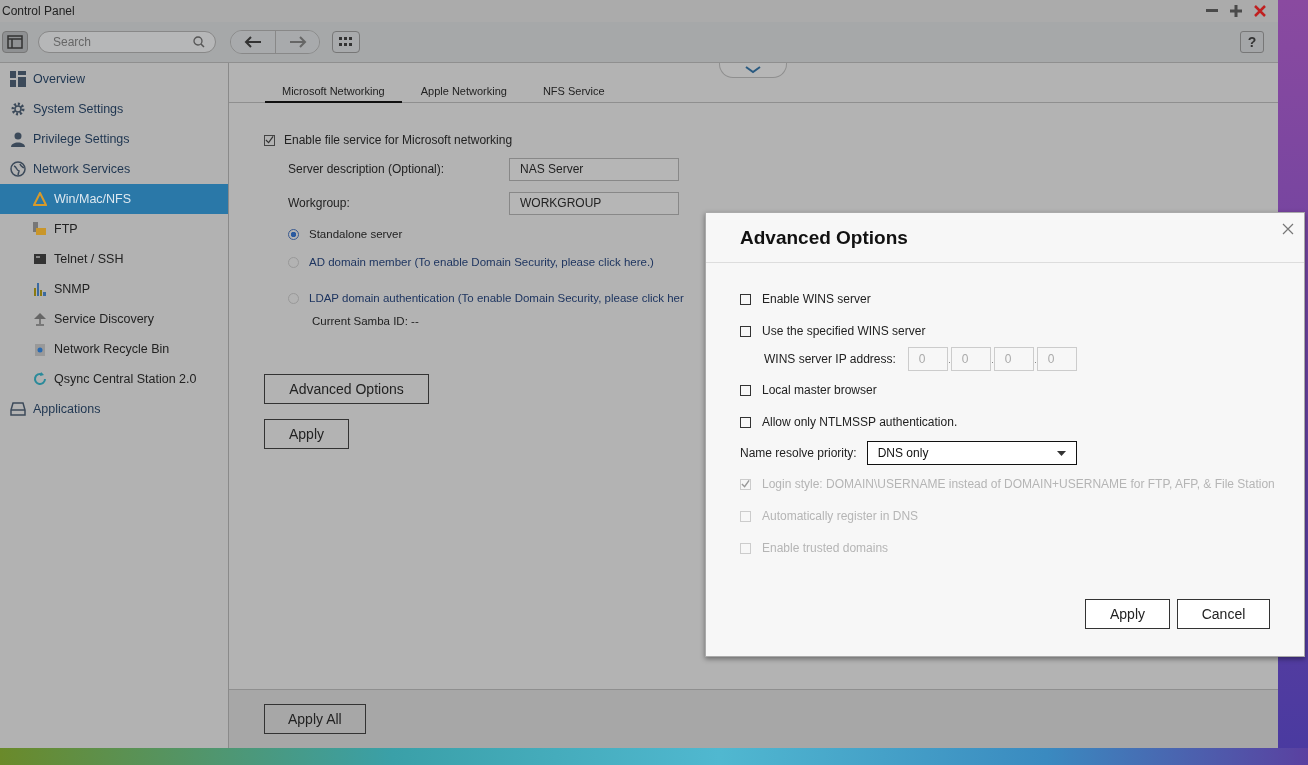 The height and width of the screenshot is (765, 1308). Describe the element at coordinates (333, 94) in the screenshot. I see `tab: Microsoft Networking` at that location.